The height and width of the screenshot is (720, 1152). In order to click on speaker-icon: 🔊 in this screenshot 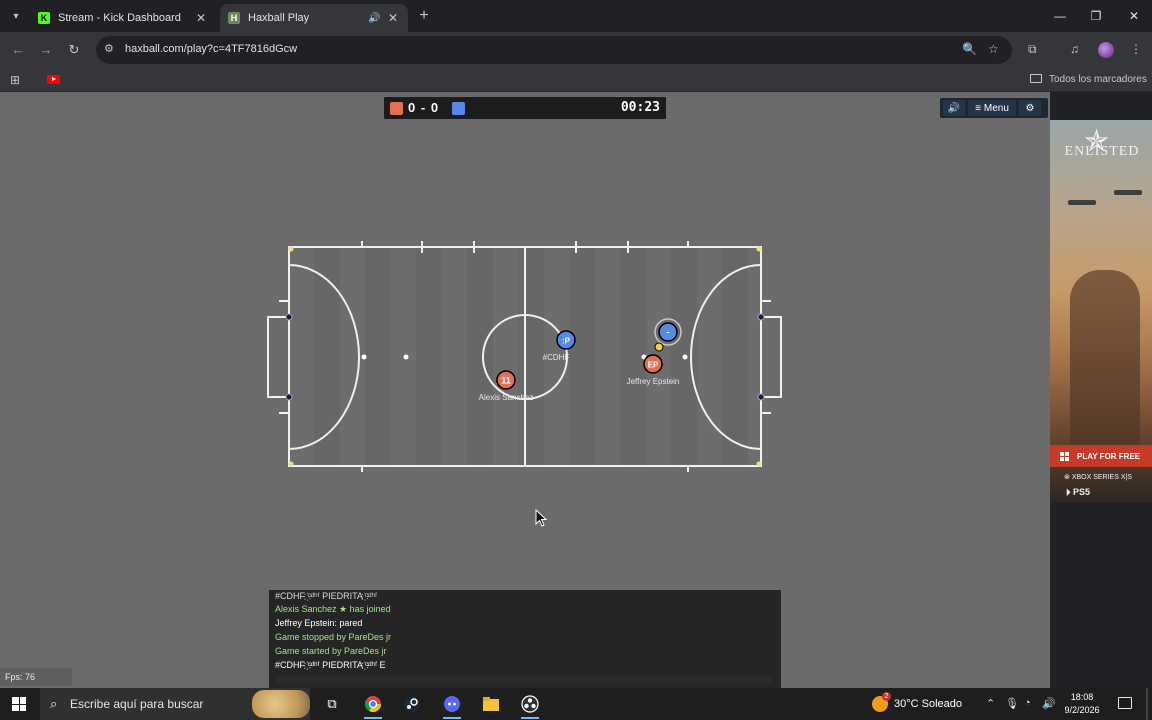, I will do `click(375, 18)`.